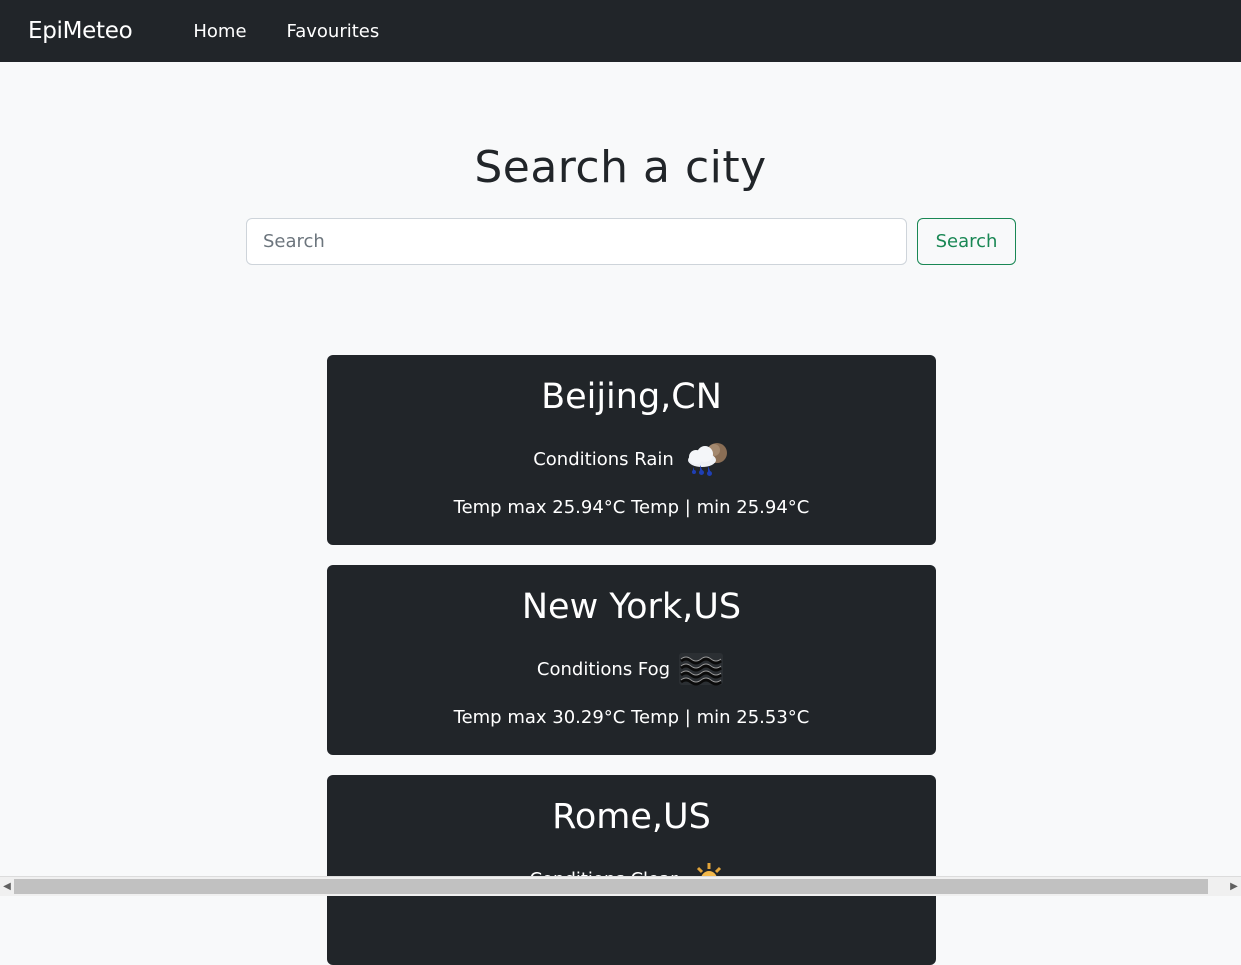 This screenshot has width=1241, height=965. Describe the element at coordinates (631, 817) in the screenshot. I see `card-city: Rome,US` at that location.